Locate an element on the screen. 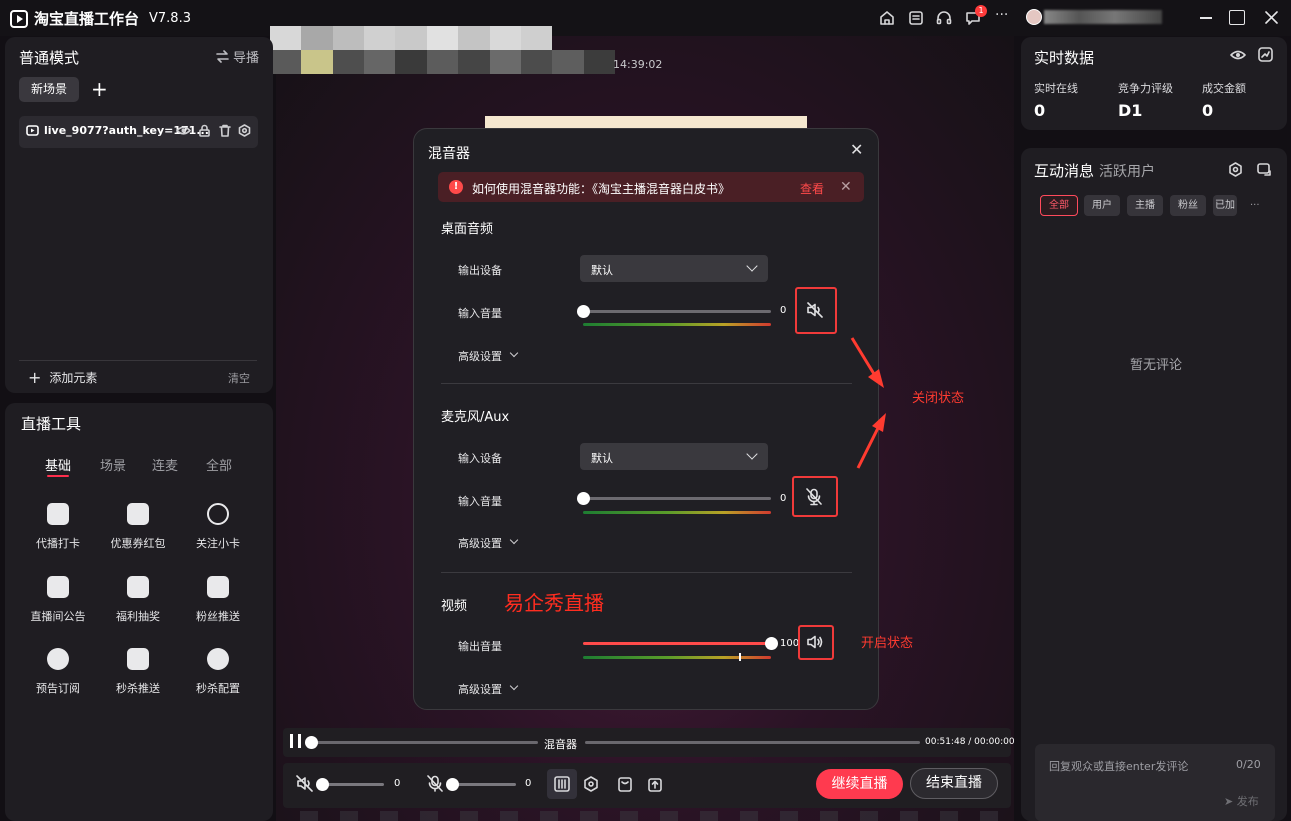 This screenshot has width=1291, height=821. add-element-button: + 添加元素 is located at coordinates (62, 377).